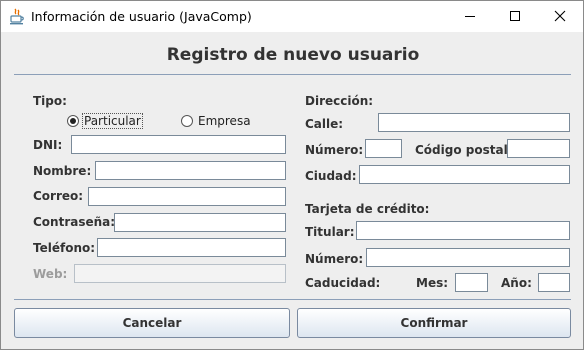 This screenshot has width=584, height=350. Describe the element at coordinates (152, 323) in the screenshot. I see `cancel-button: Cancelar` at that location.